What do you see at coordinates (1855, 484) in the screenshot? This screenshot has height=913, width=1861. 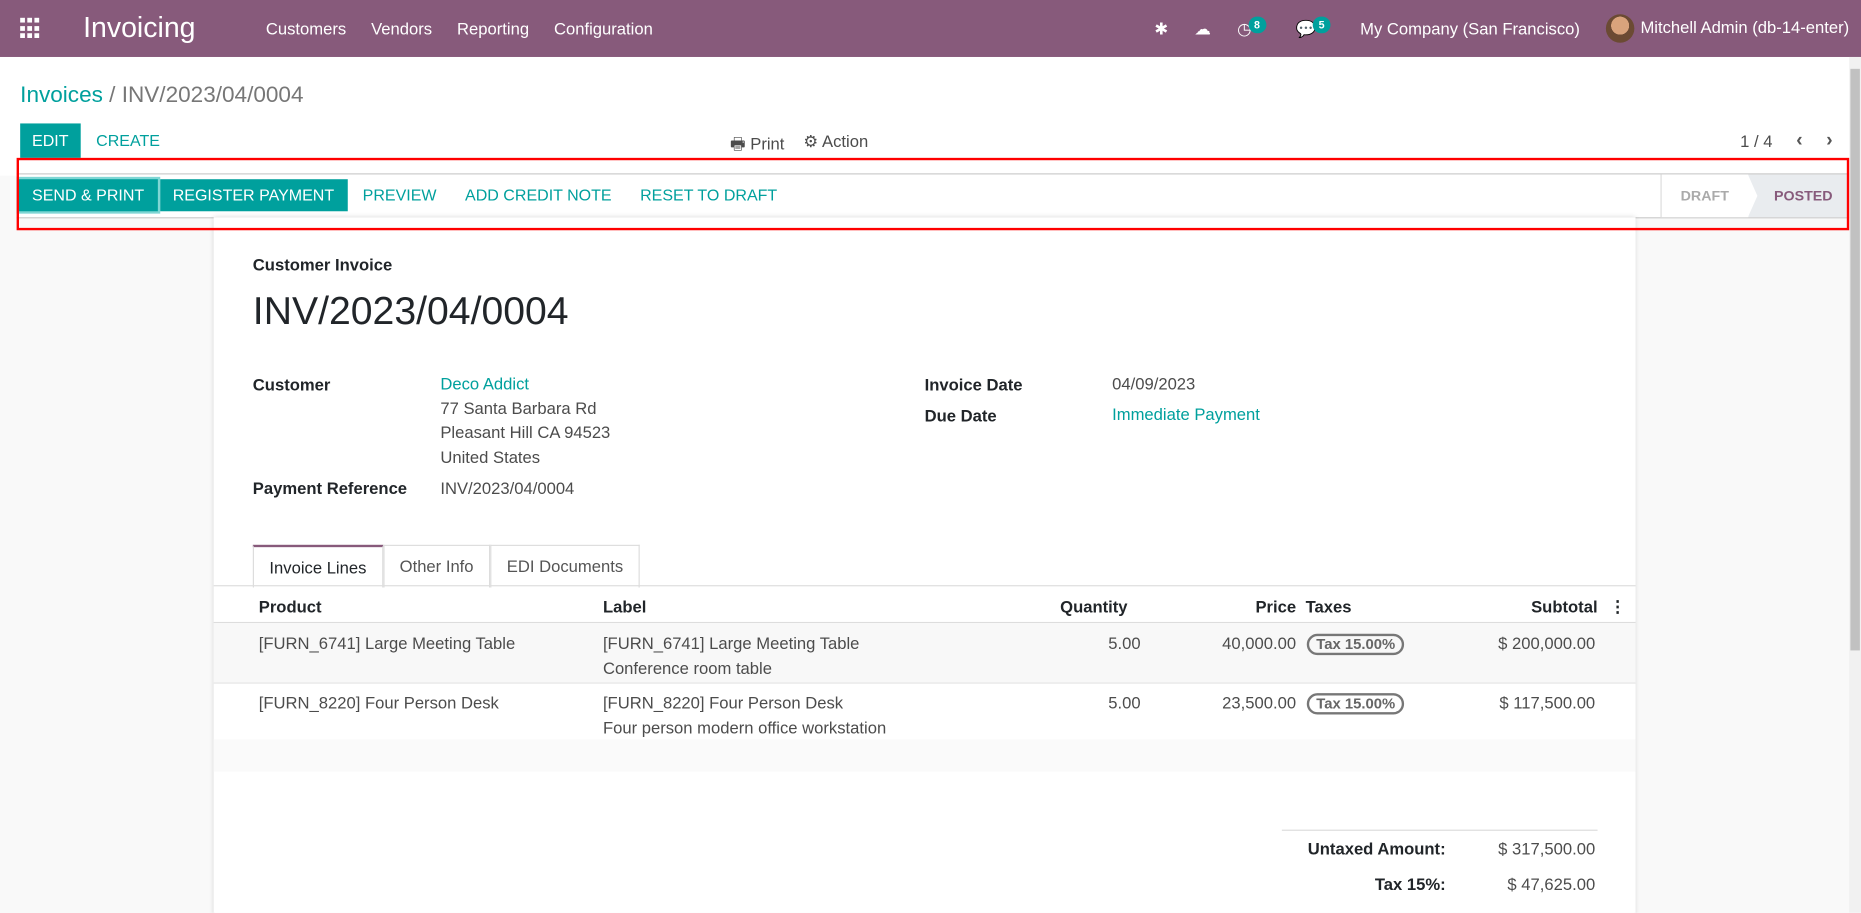 I see `scrollbar` at bounding box center [1855, 484].